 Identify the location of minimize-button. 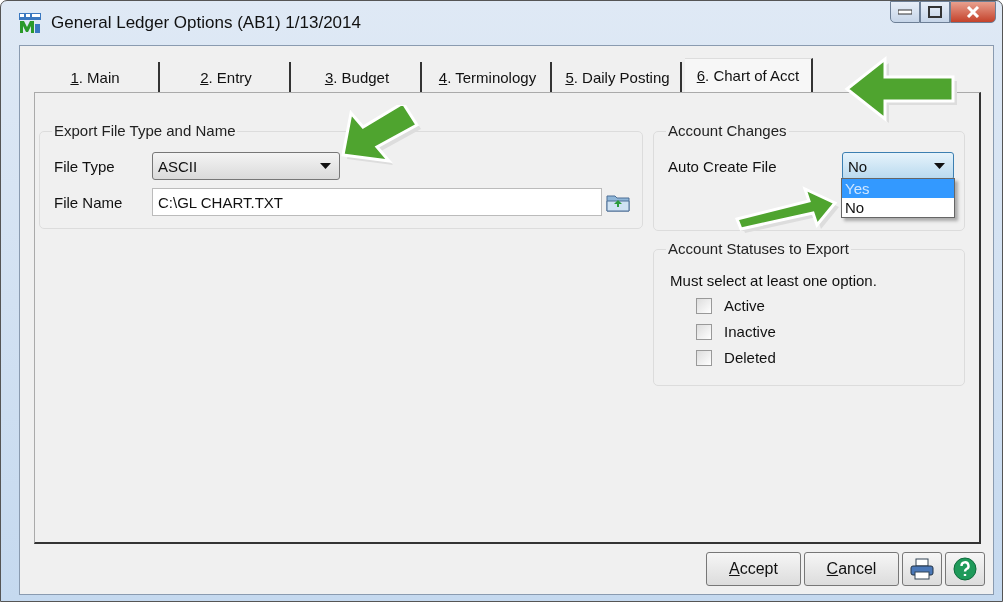
(905, 12).